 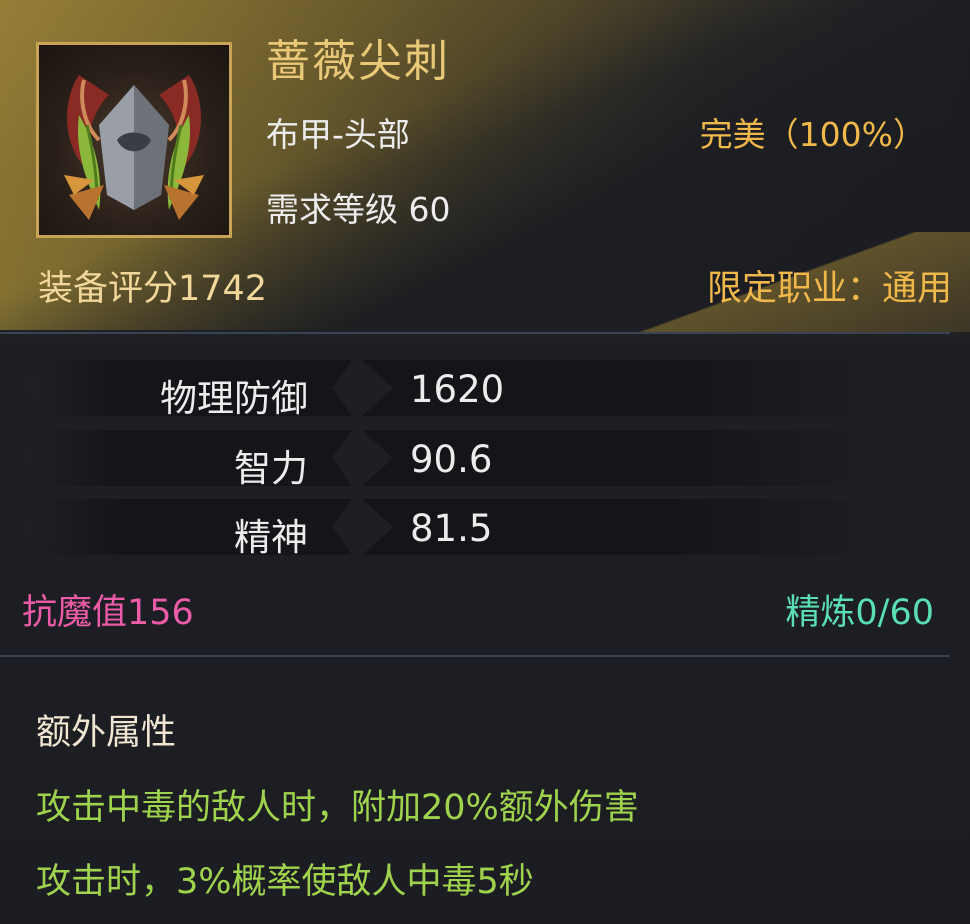 What do you see at coordinates (271, 468) in the screenshot?
I see `stat-label: 智力` at bounding box center [271, 468].